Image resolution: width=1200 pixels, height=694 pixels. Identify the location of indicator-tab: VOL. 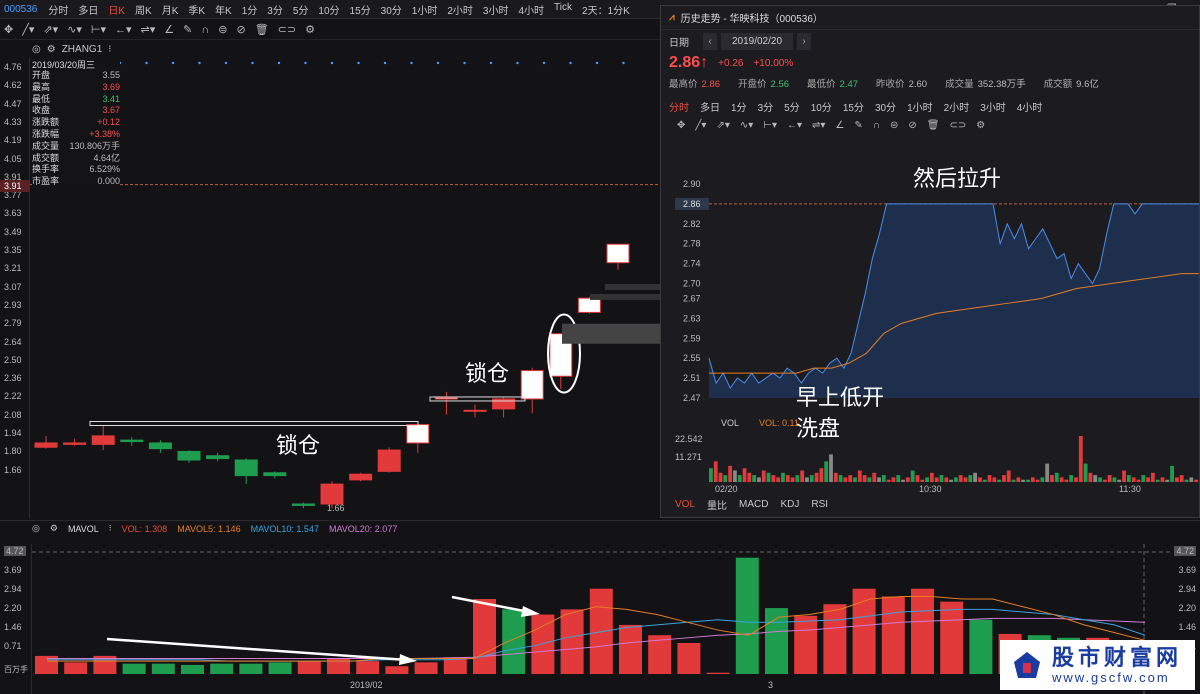
(685, 504).